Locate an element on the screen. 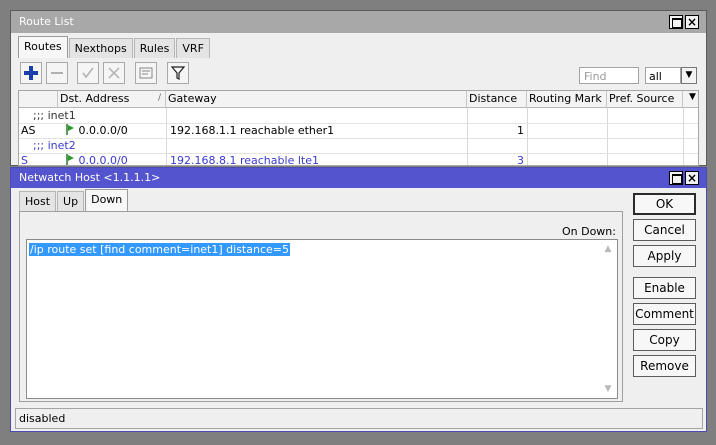  columns-dropdown-icon: ▼ is located at coordinates (690, 99).